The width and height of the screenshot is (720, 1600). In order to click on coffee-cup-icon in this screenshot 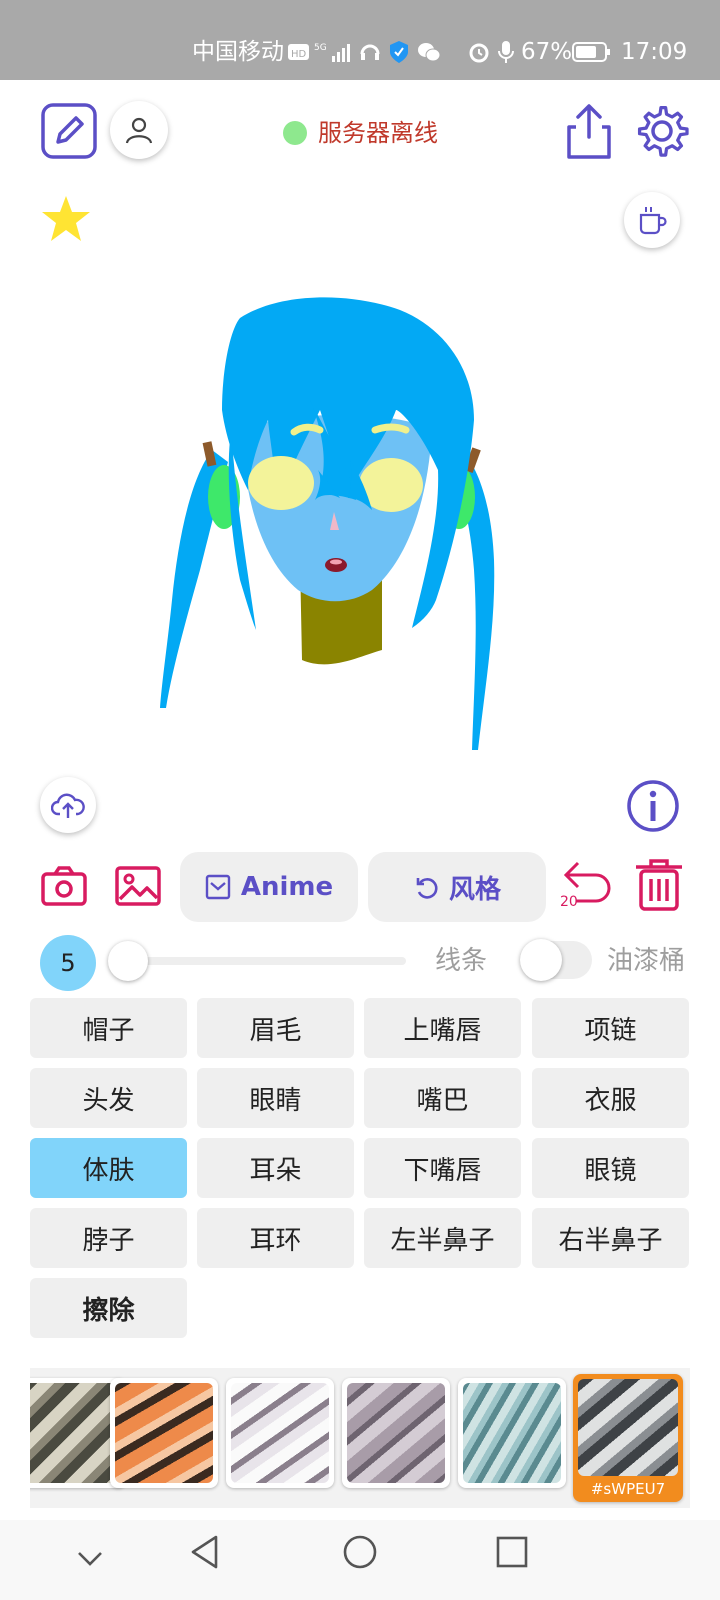, I will do `click(653, 221)`.